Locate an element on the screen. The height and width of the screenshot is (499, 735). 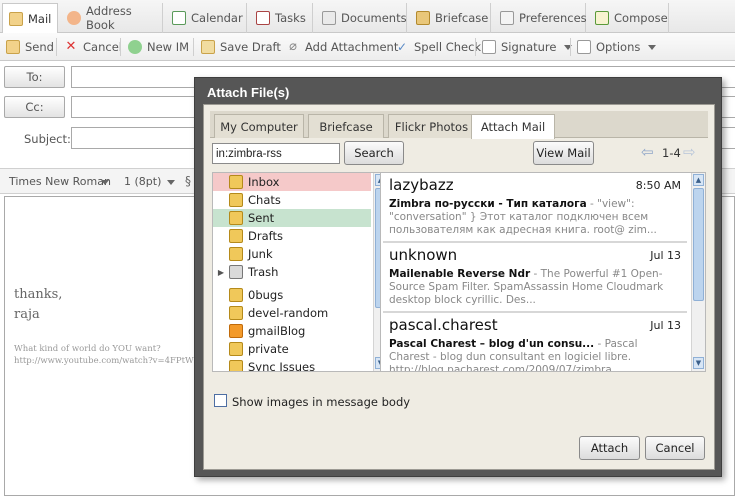
message-subject: Zimbra по-русски - Тип каталога is located at coordinates (488, 204).